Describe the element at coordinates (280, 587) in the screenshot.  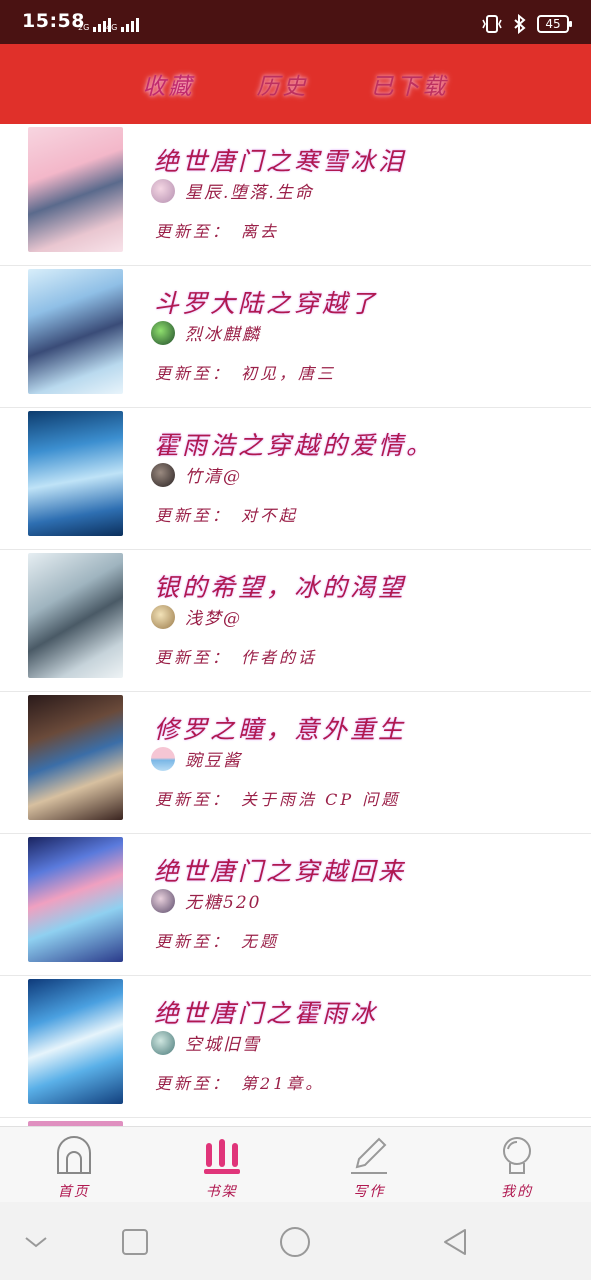
I see `book-title: 银的希望，冰的渴望` at that location.